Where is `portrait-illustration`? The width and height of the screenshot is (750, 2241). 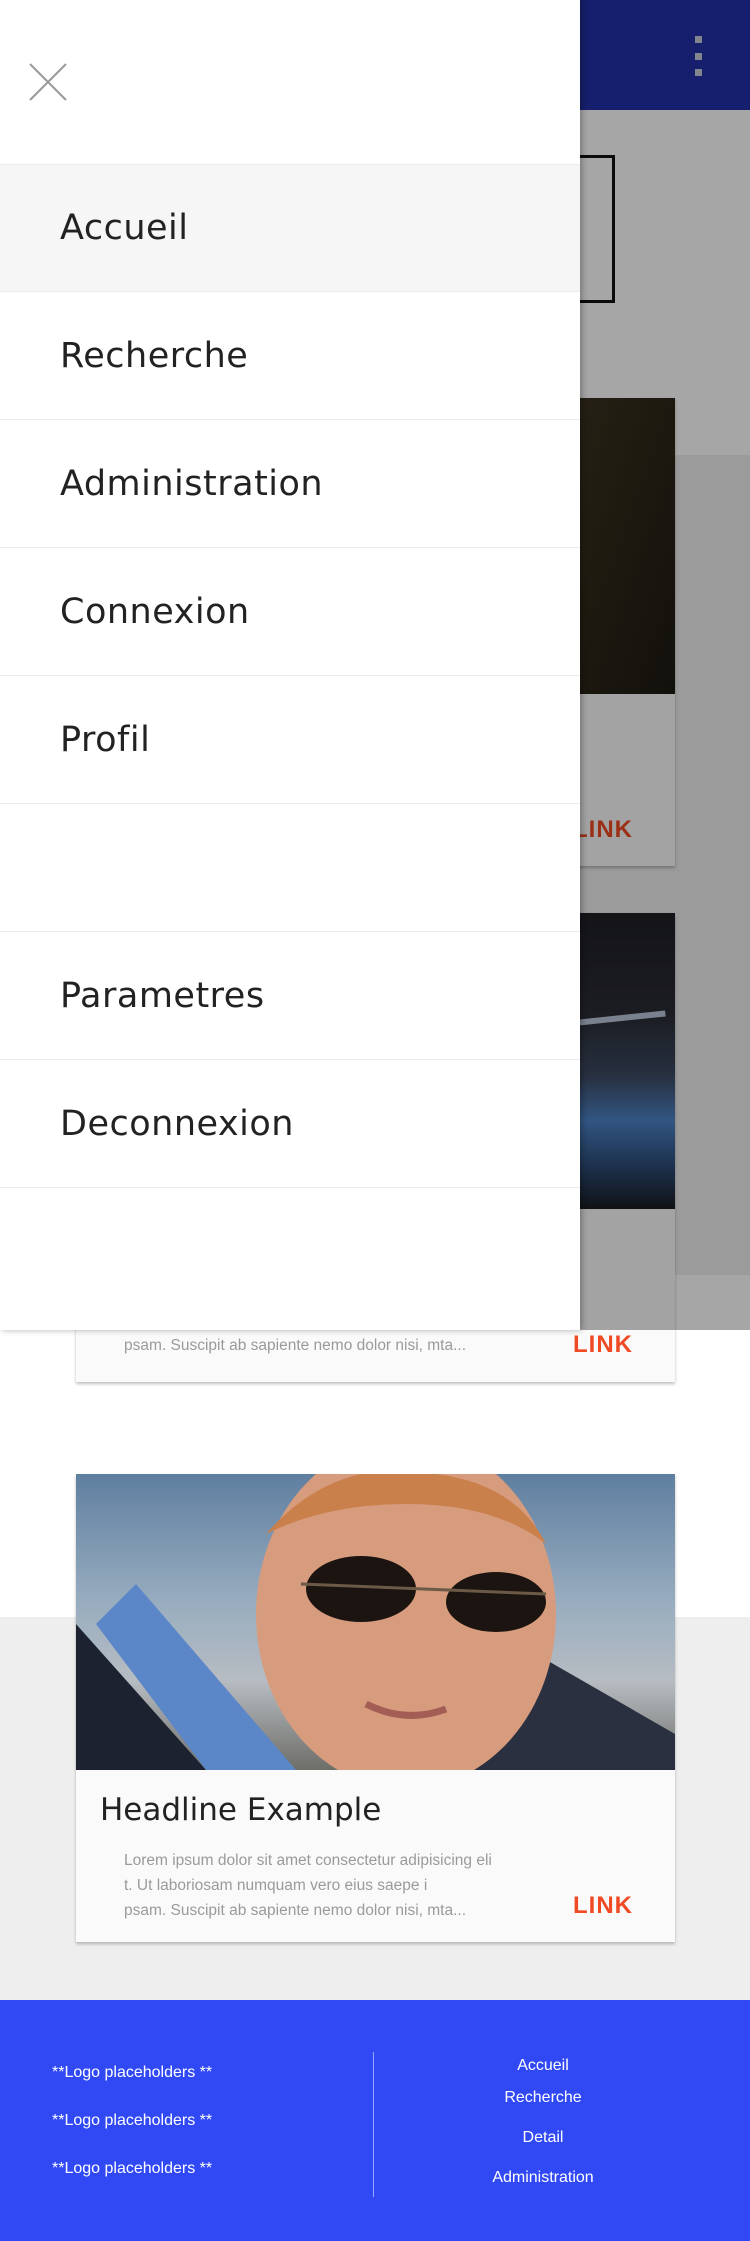 portrait-illustration is located at coordinates (375, 1622).